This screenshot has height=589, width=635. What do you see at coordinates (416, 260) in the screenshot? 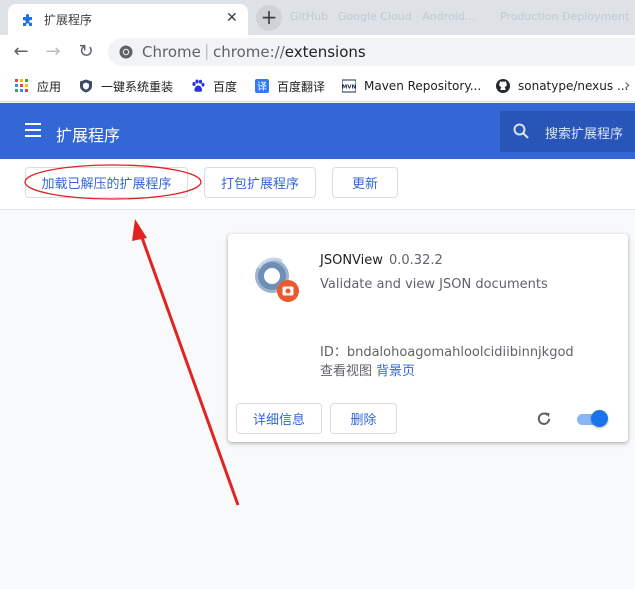
I see `extension-version: 0.0.32.2` at bounding box center [416, 260].